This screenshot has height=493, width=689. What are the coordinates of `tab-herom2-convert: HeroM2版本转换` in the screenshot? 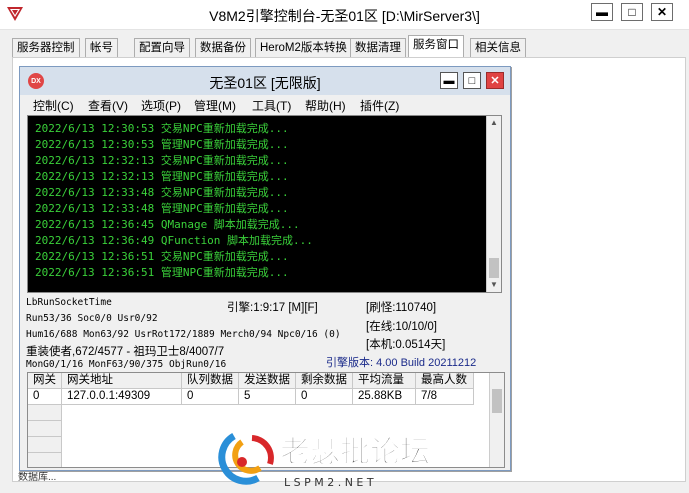 It's located at (303, 47).